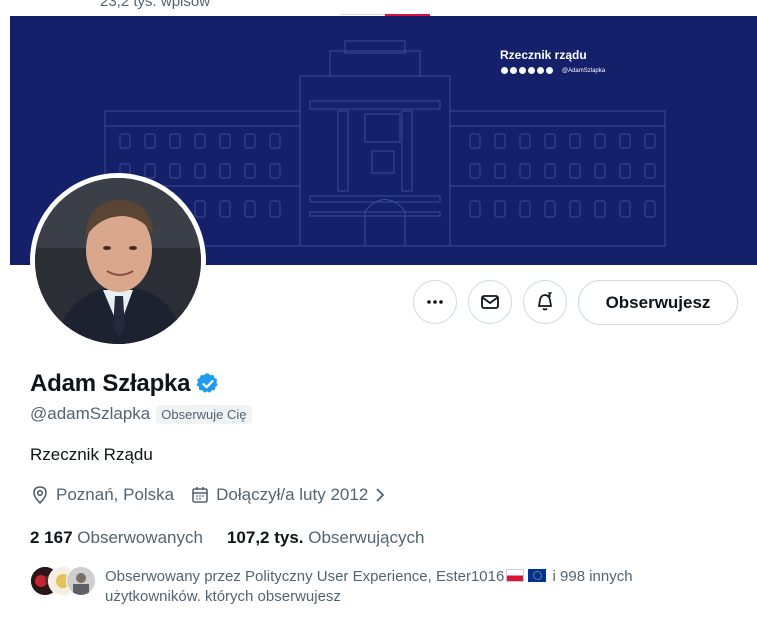 The height and width of the screenshot is (627, 757). I want to click on poland-flag-icon, so click(515, 575).